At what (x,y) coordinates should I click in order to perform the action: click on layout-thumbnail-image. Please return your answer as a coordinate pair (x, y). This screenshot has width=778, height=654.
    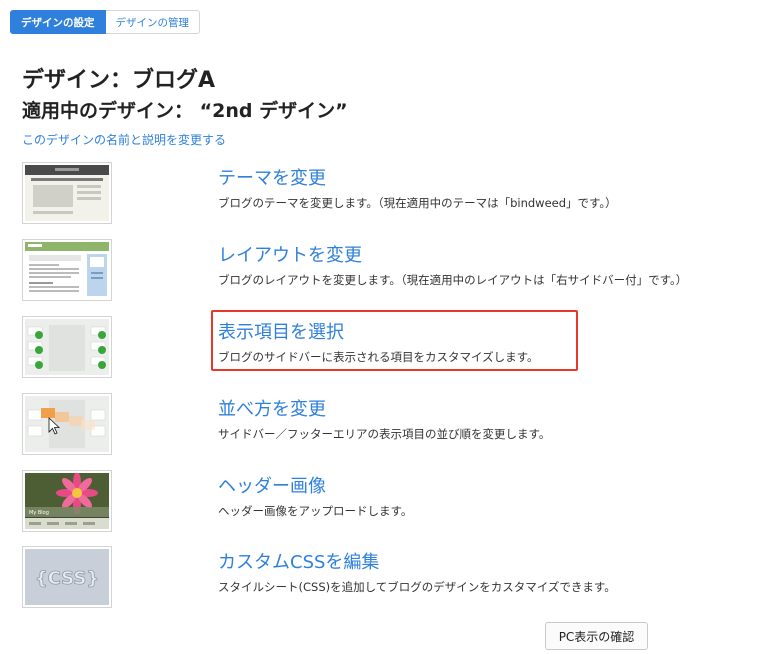
    Looking at the image, I should click on (67, 270).